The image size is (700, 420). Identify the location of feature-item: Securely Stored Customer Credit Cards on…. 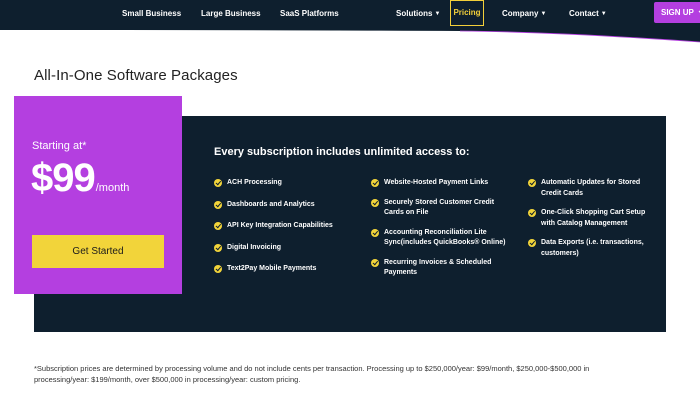
(439, 208).